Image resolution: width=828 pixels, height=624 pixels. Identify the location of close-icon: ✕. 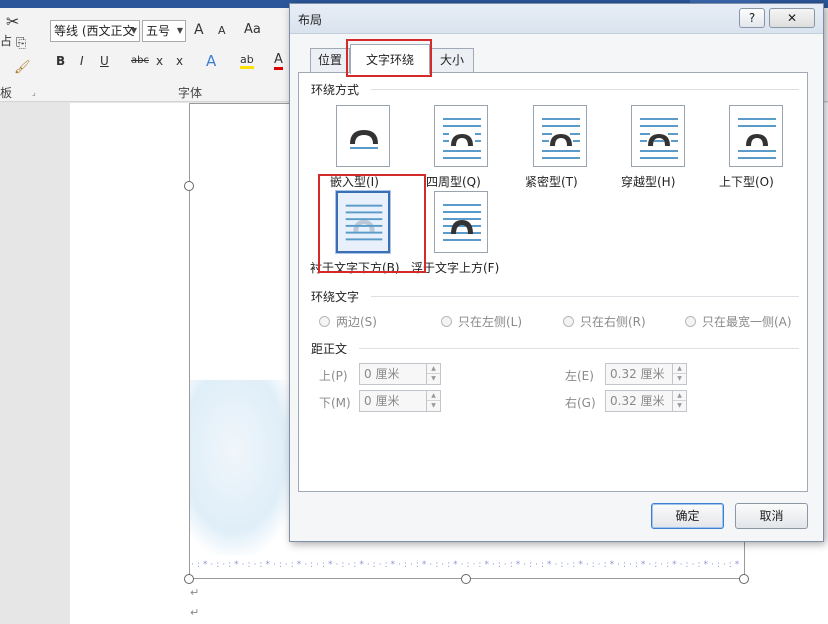
(792, 18).